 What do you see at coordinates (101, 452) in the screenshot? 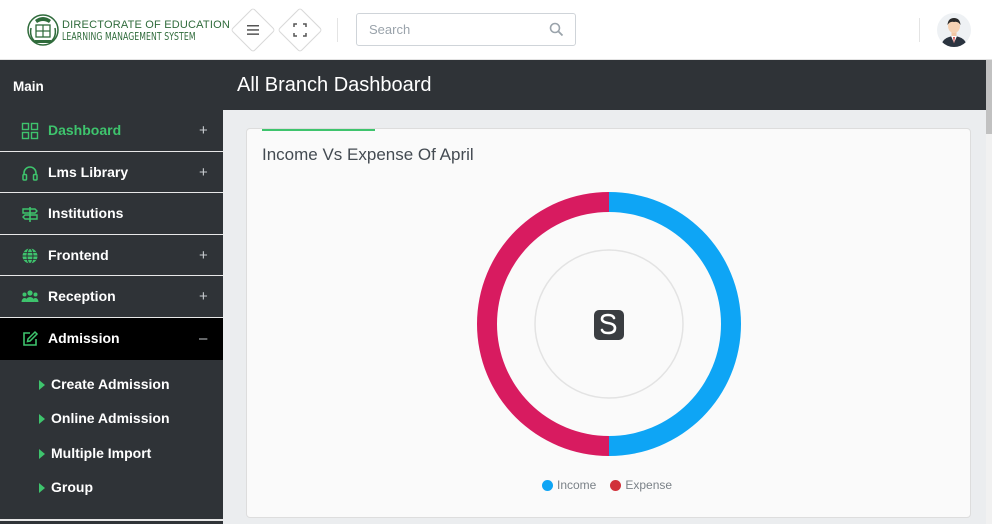
I see `submenu-item-label: Multiple Import` at bounding box center [101, 452].